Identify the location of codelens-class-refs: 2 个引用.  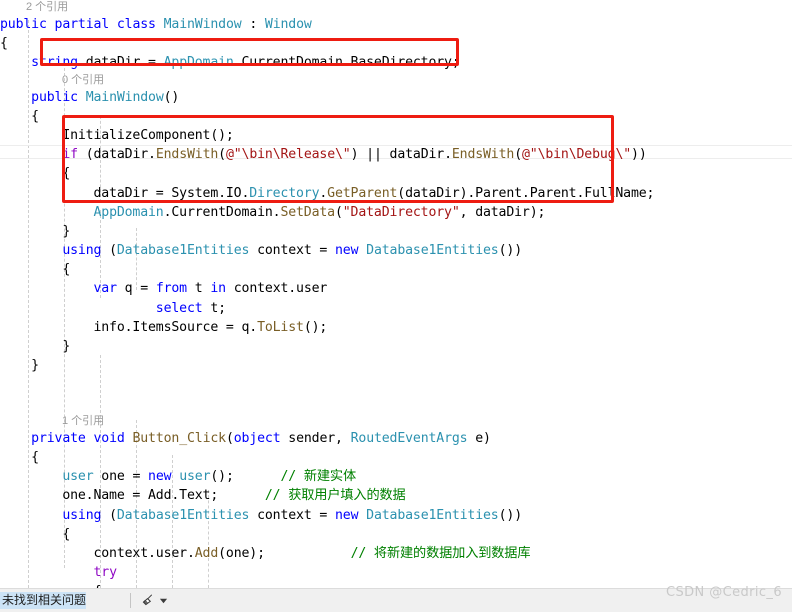
(396, 7).